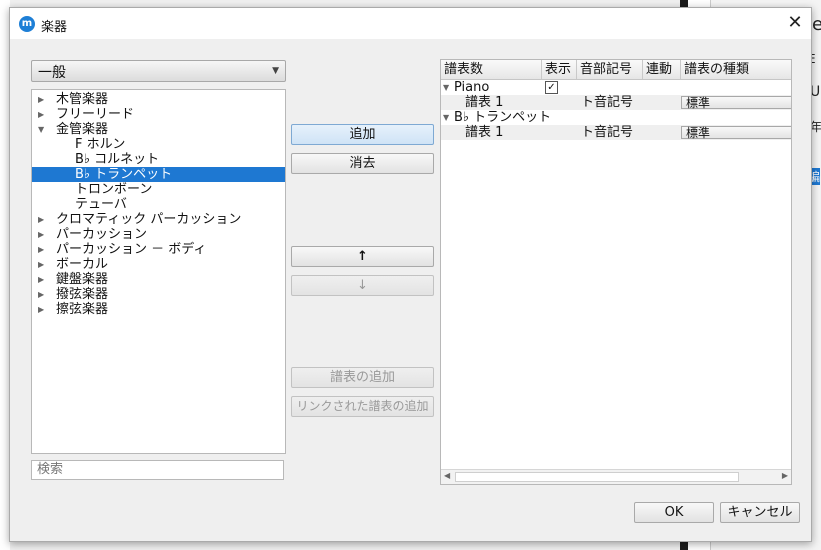 The height and width of the screenshot is (550, 821). What do you see at coordinates (158, 144) in the screenshot?
I see `tree-item: F ホルン` at bounding box center [158, 144].